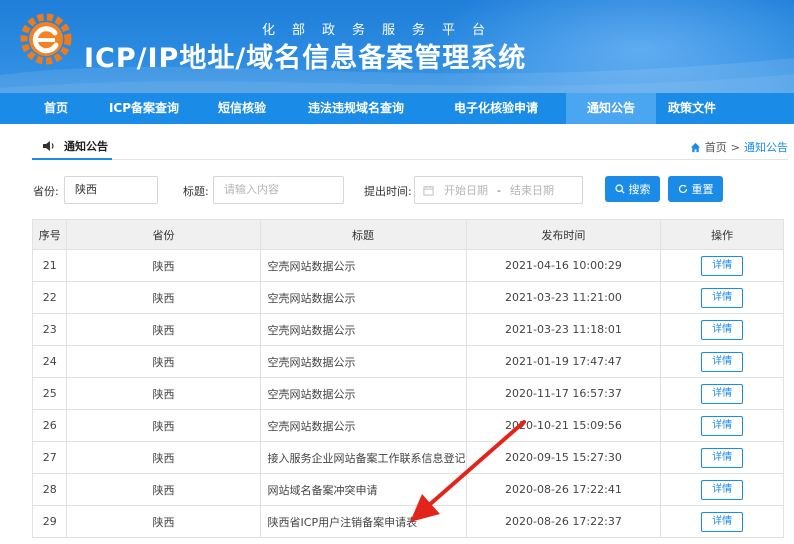  I want to click on table-header-row: 序号 省份 标题 发布时间 操作, so click(407, 234).